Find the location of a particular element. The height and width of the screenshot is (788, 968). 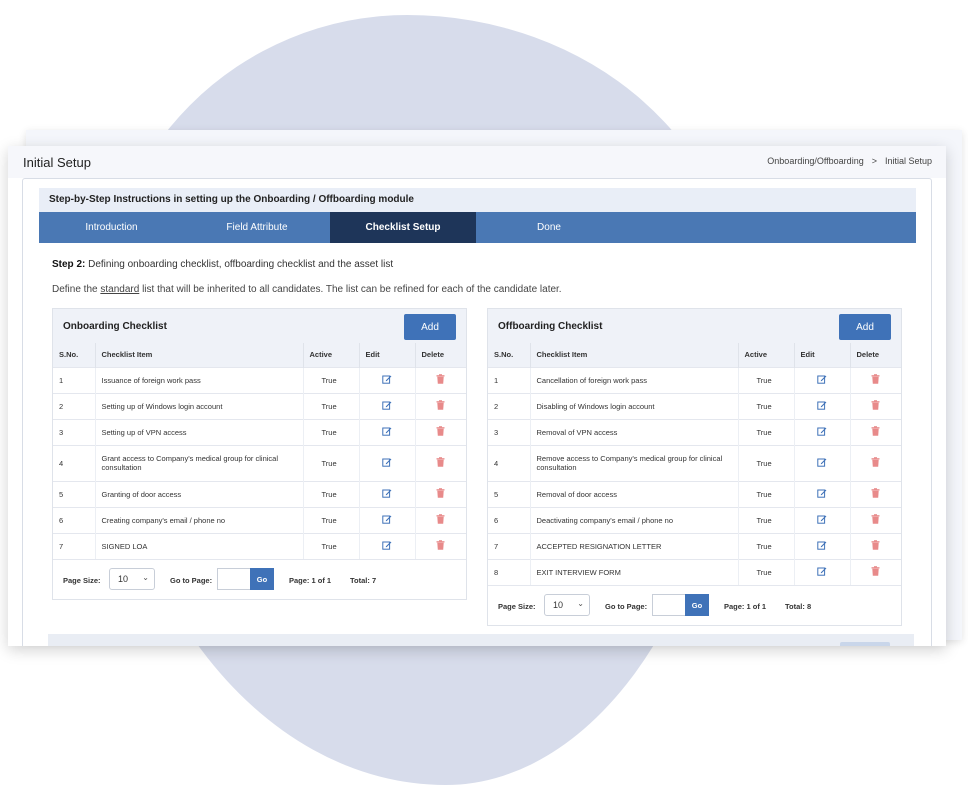

step-label: Step 2: is located at coordinates (69, 264).